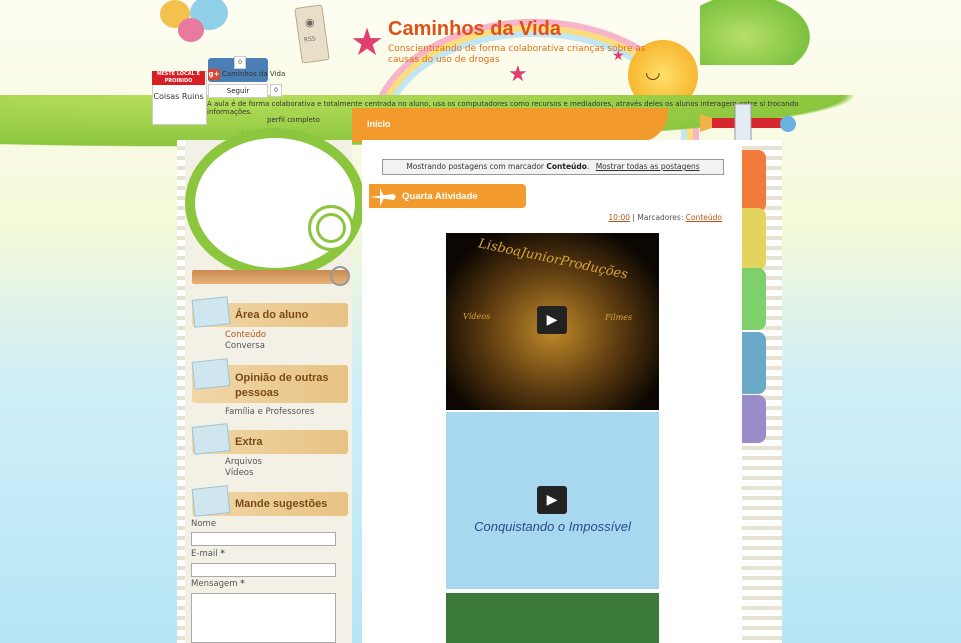 The height and width of the screenshot is (643, 961). I want to click on gplus-count-top: 0, so click(240, 62).